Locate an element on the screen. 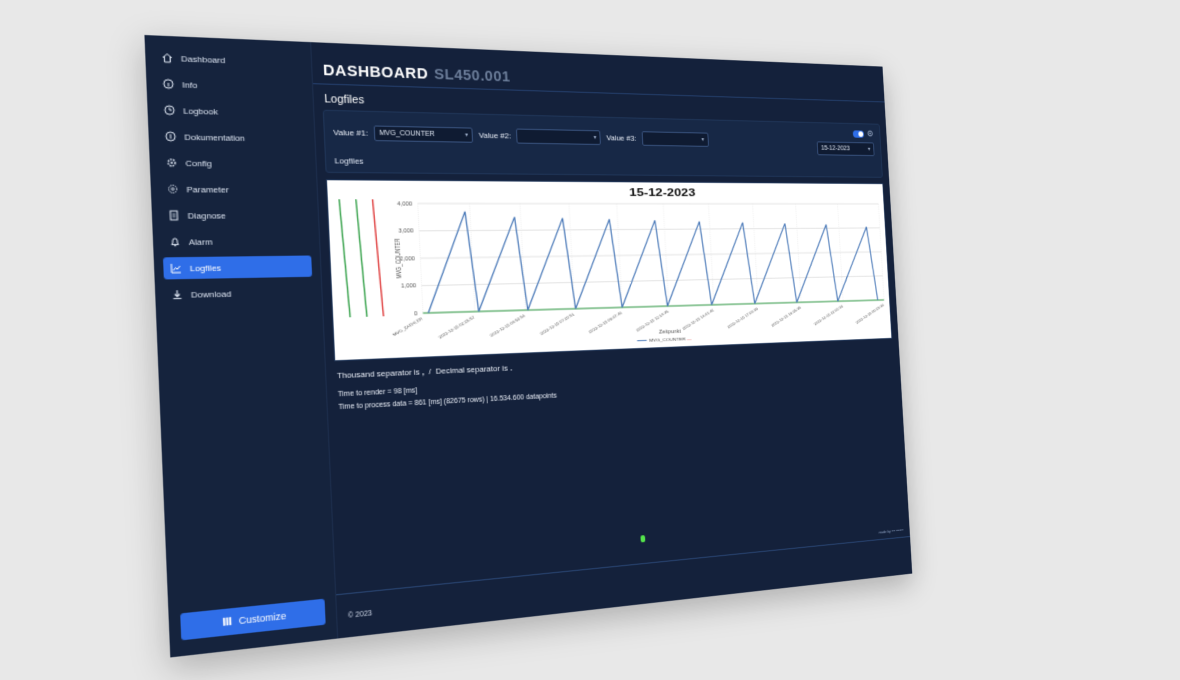 The width and height of the screenshot is (1180, 680). footer: © 2023 is located at coordinates (624, 588).